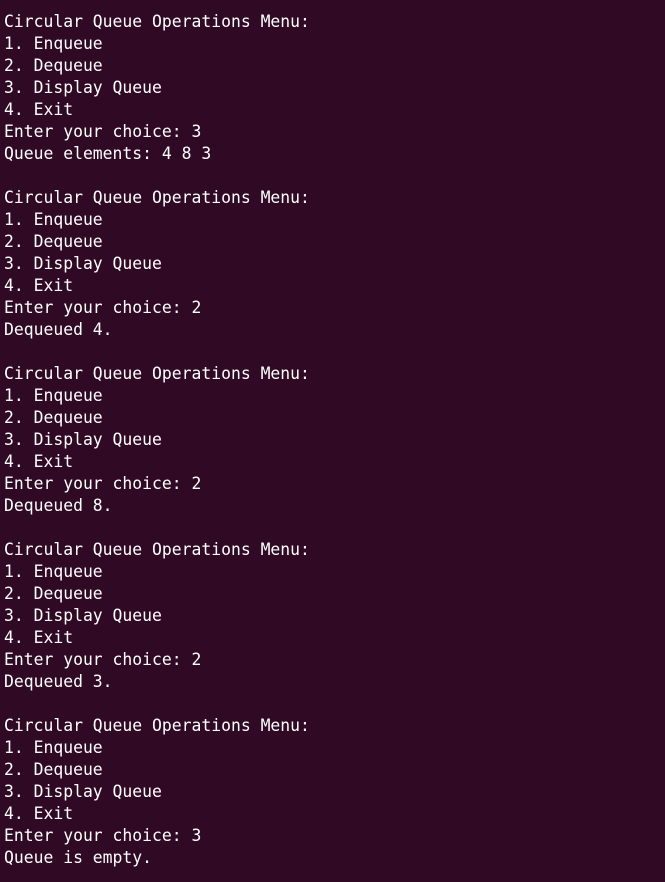 This screenshot has width=665, height=882. What do you see at coordinates (58, 681) in the screenshot?
I see `terminal-line: Dequeued 3.` at bounding box center [58, 681].